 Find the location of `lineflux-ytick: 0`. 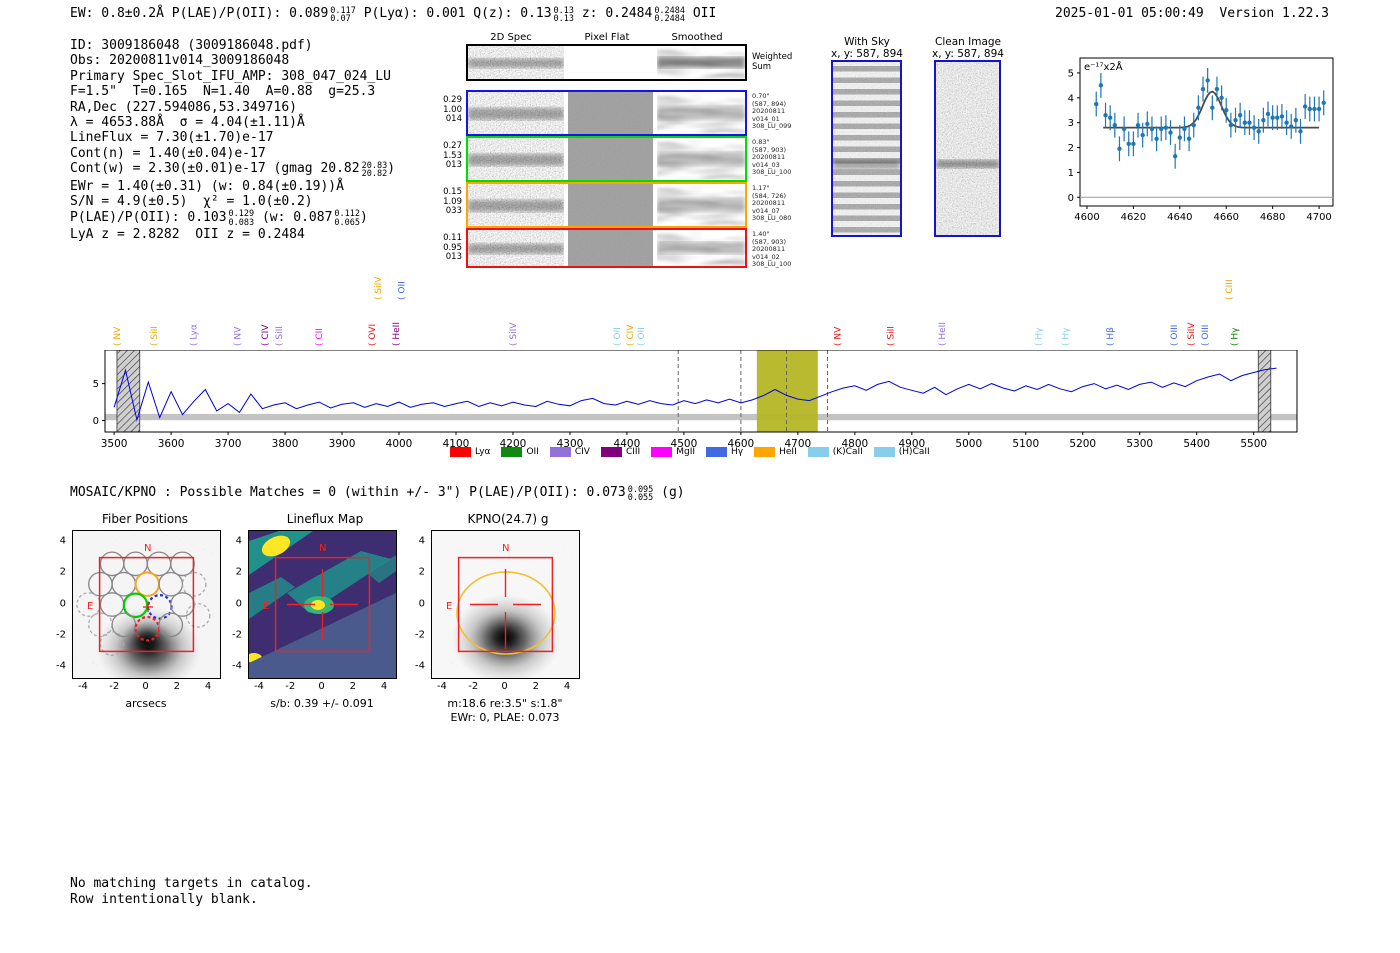

lineflux-ytick: 0 is located at coordinates (238, 603).